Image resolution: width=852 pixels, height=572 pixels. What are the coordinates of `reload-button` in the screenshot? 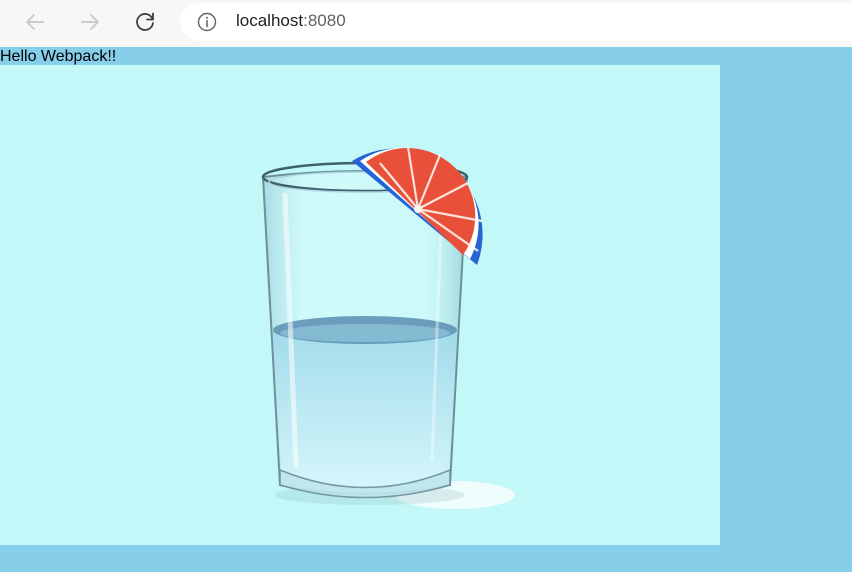 It's located at (145, 22).